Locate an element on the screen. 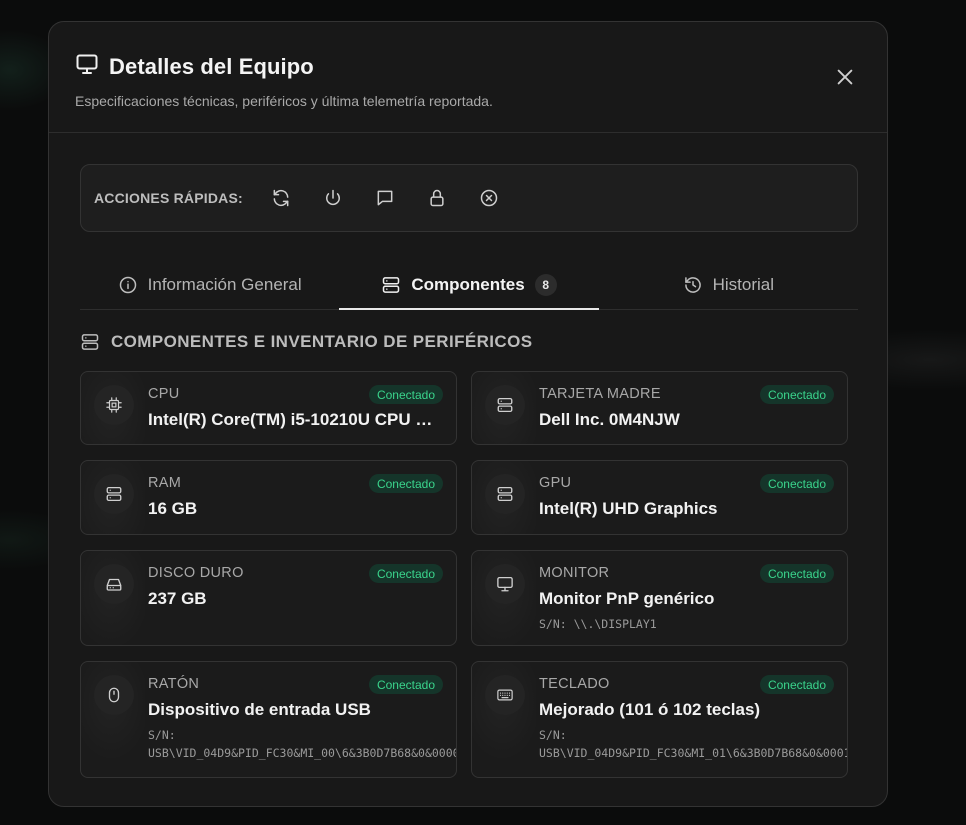 This screenshot has height=825, width=966. component-card-motherboard: TARJETA MADRE Dell Inc. 0M4NJW Conectado is located at coordinates (659, 408).